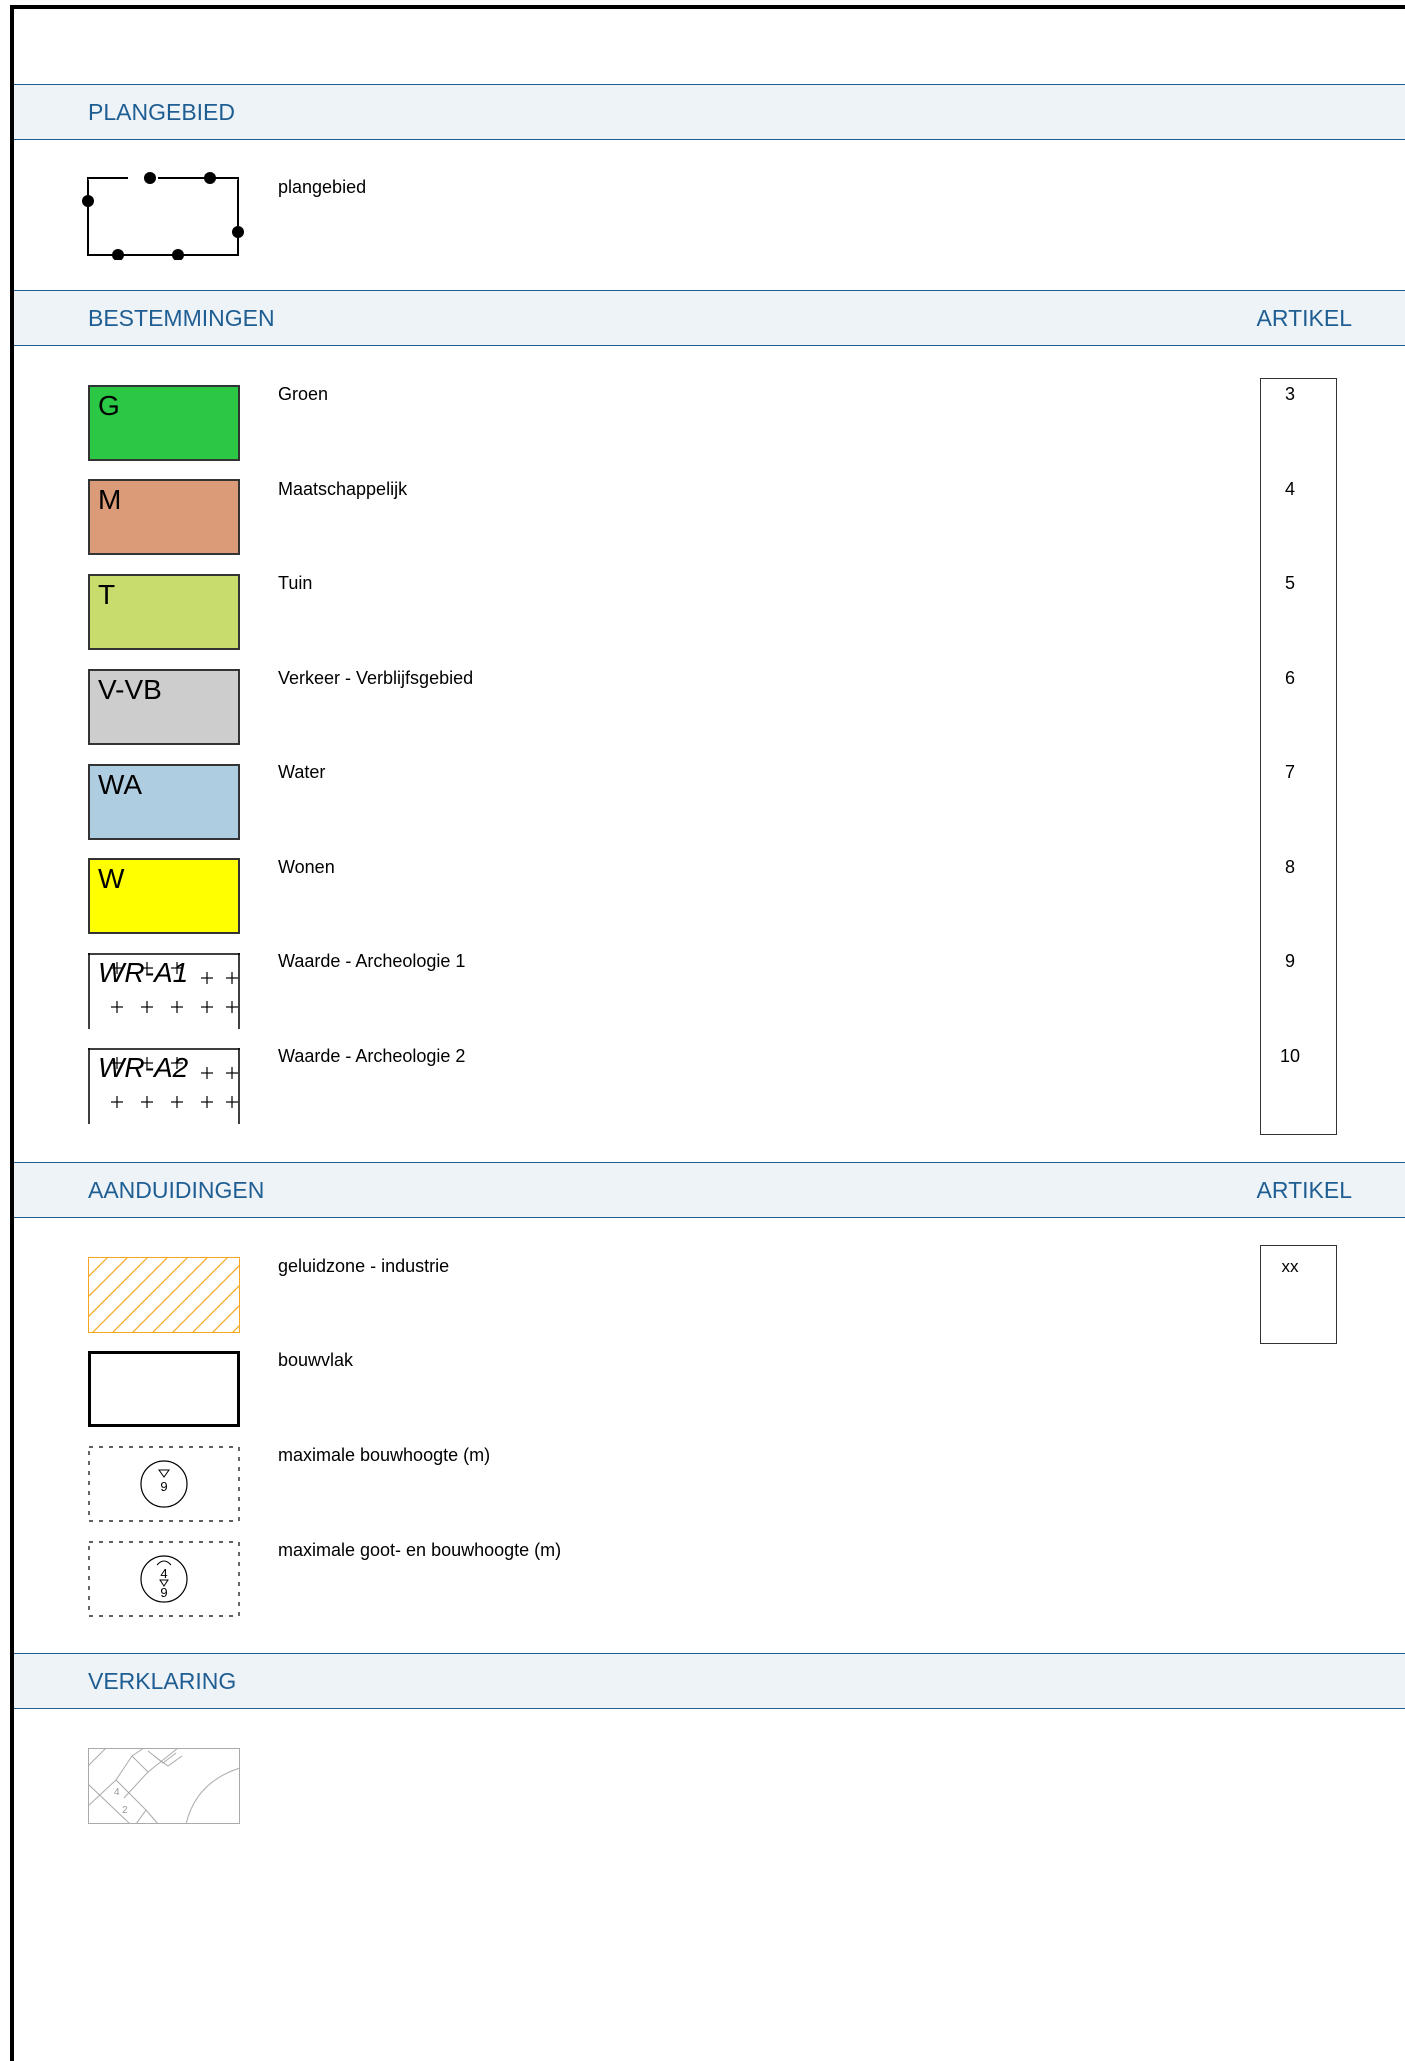 The image size is (1405, 2061). Describe the element at coordinates (110, 499) in the screenshot. I see `bestemming-code: M` at that location.